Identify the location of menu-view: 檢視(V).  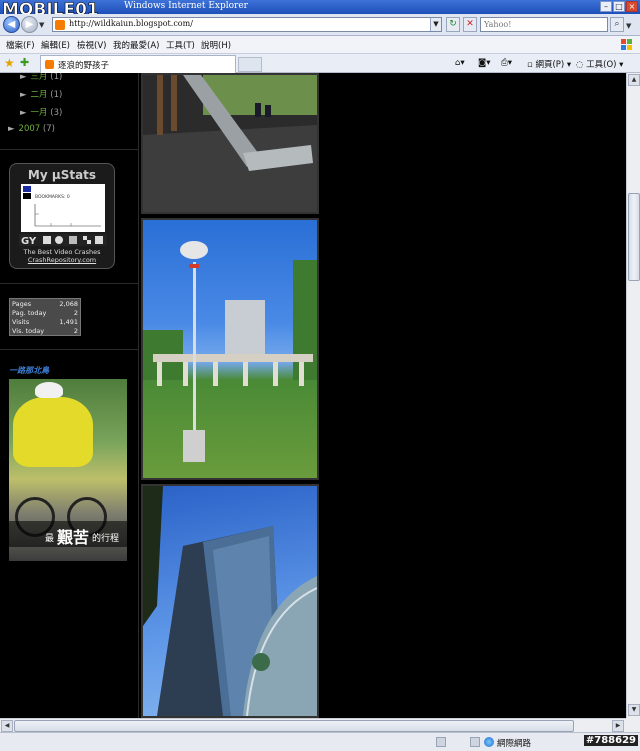
(91, 45).